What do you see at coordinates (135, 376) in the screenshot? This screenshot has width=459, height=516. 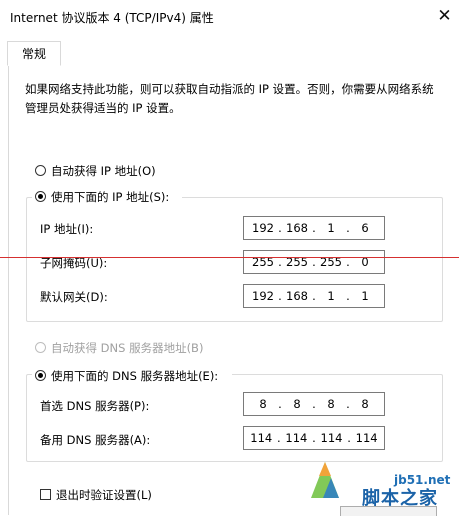 I see `manual-dns-label: 使用下面的 DNS 服务器地址(E):` at bounding box center [135, 376].